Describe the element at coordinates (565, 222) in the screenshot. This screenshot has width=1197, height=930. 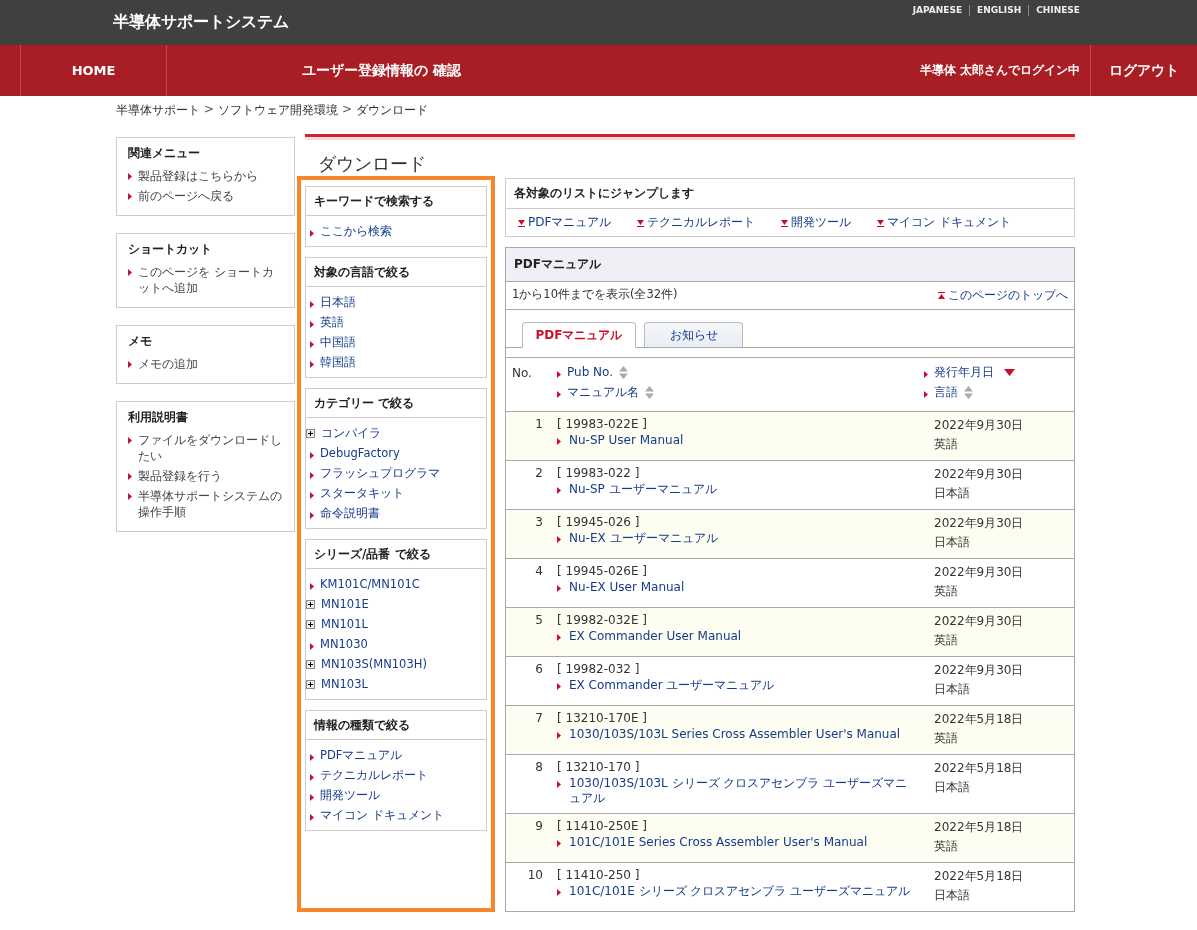
I see `jump-link: PDFマニュアル` at that location.